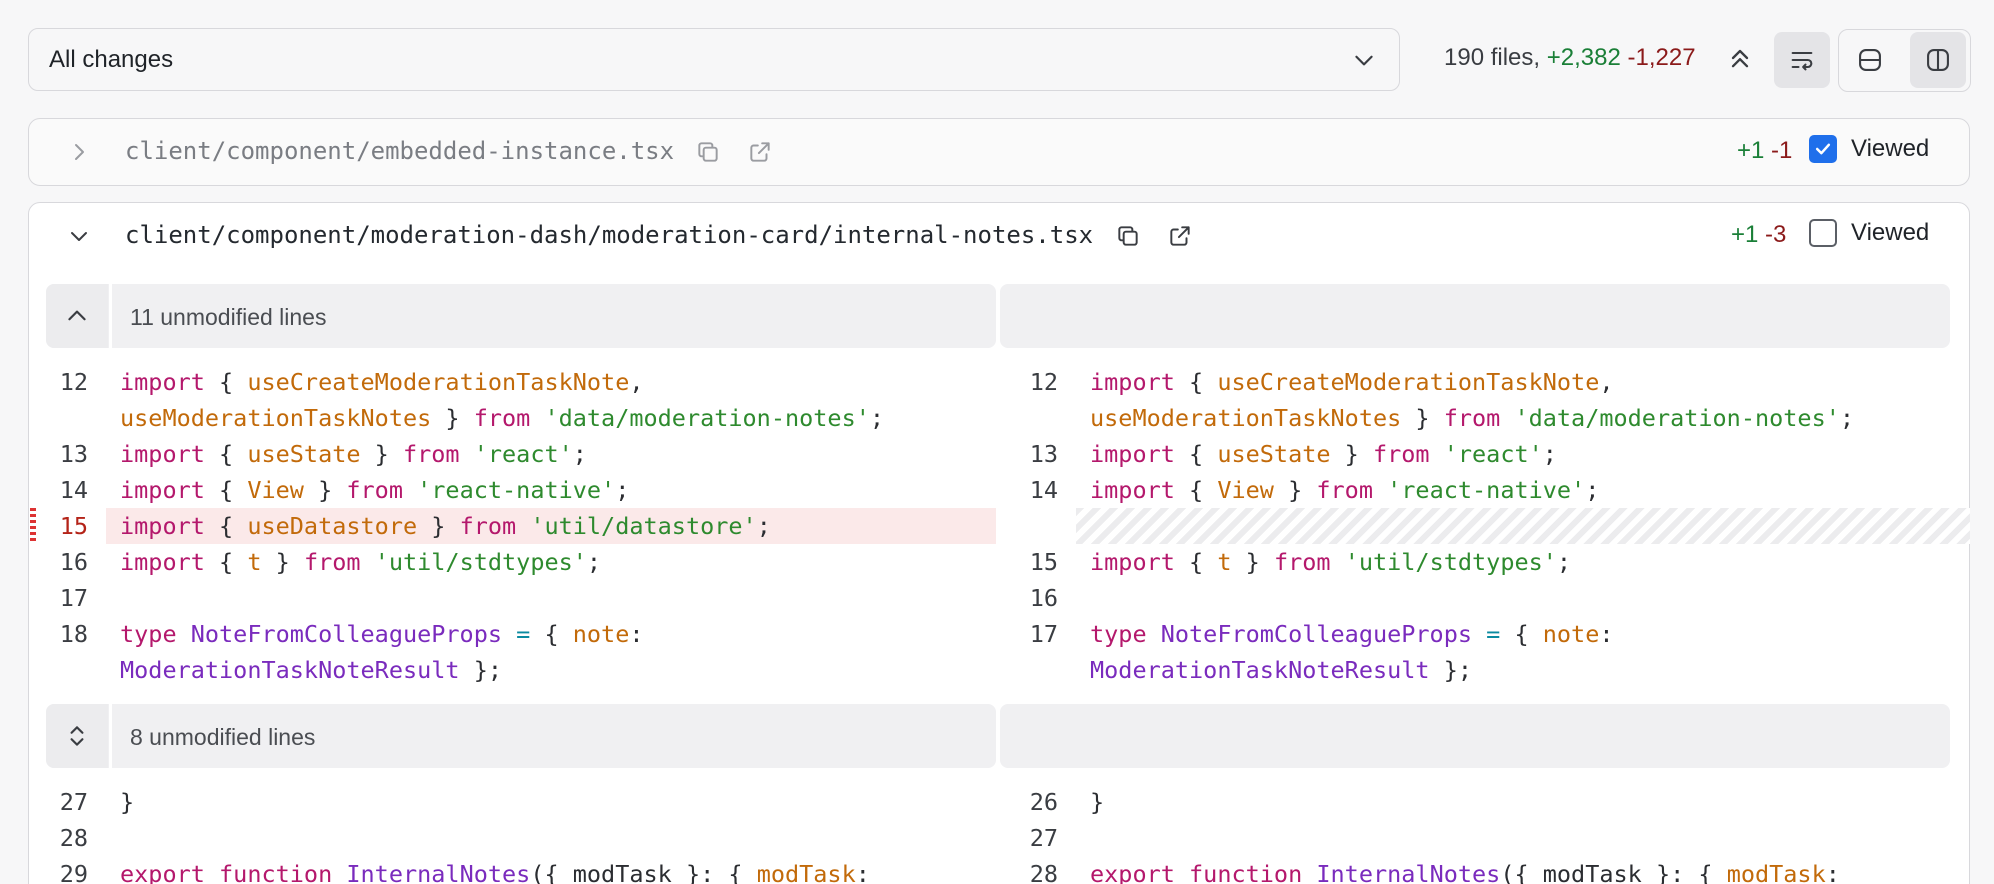  I want to click on expand-up-button, so click(77, 316).